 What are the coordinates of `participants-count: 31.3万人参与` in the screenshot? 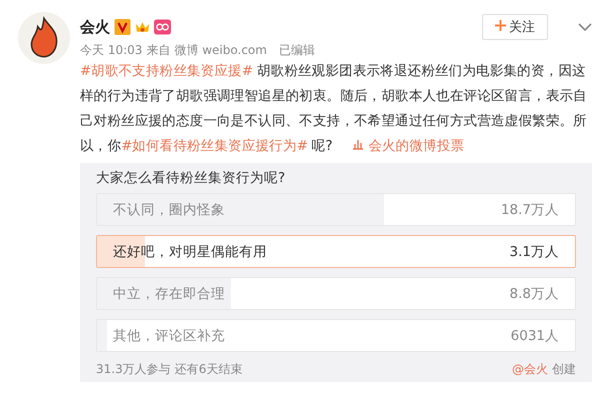 It's located at (133, 369).